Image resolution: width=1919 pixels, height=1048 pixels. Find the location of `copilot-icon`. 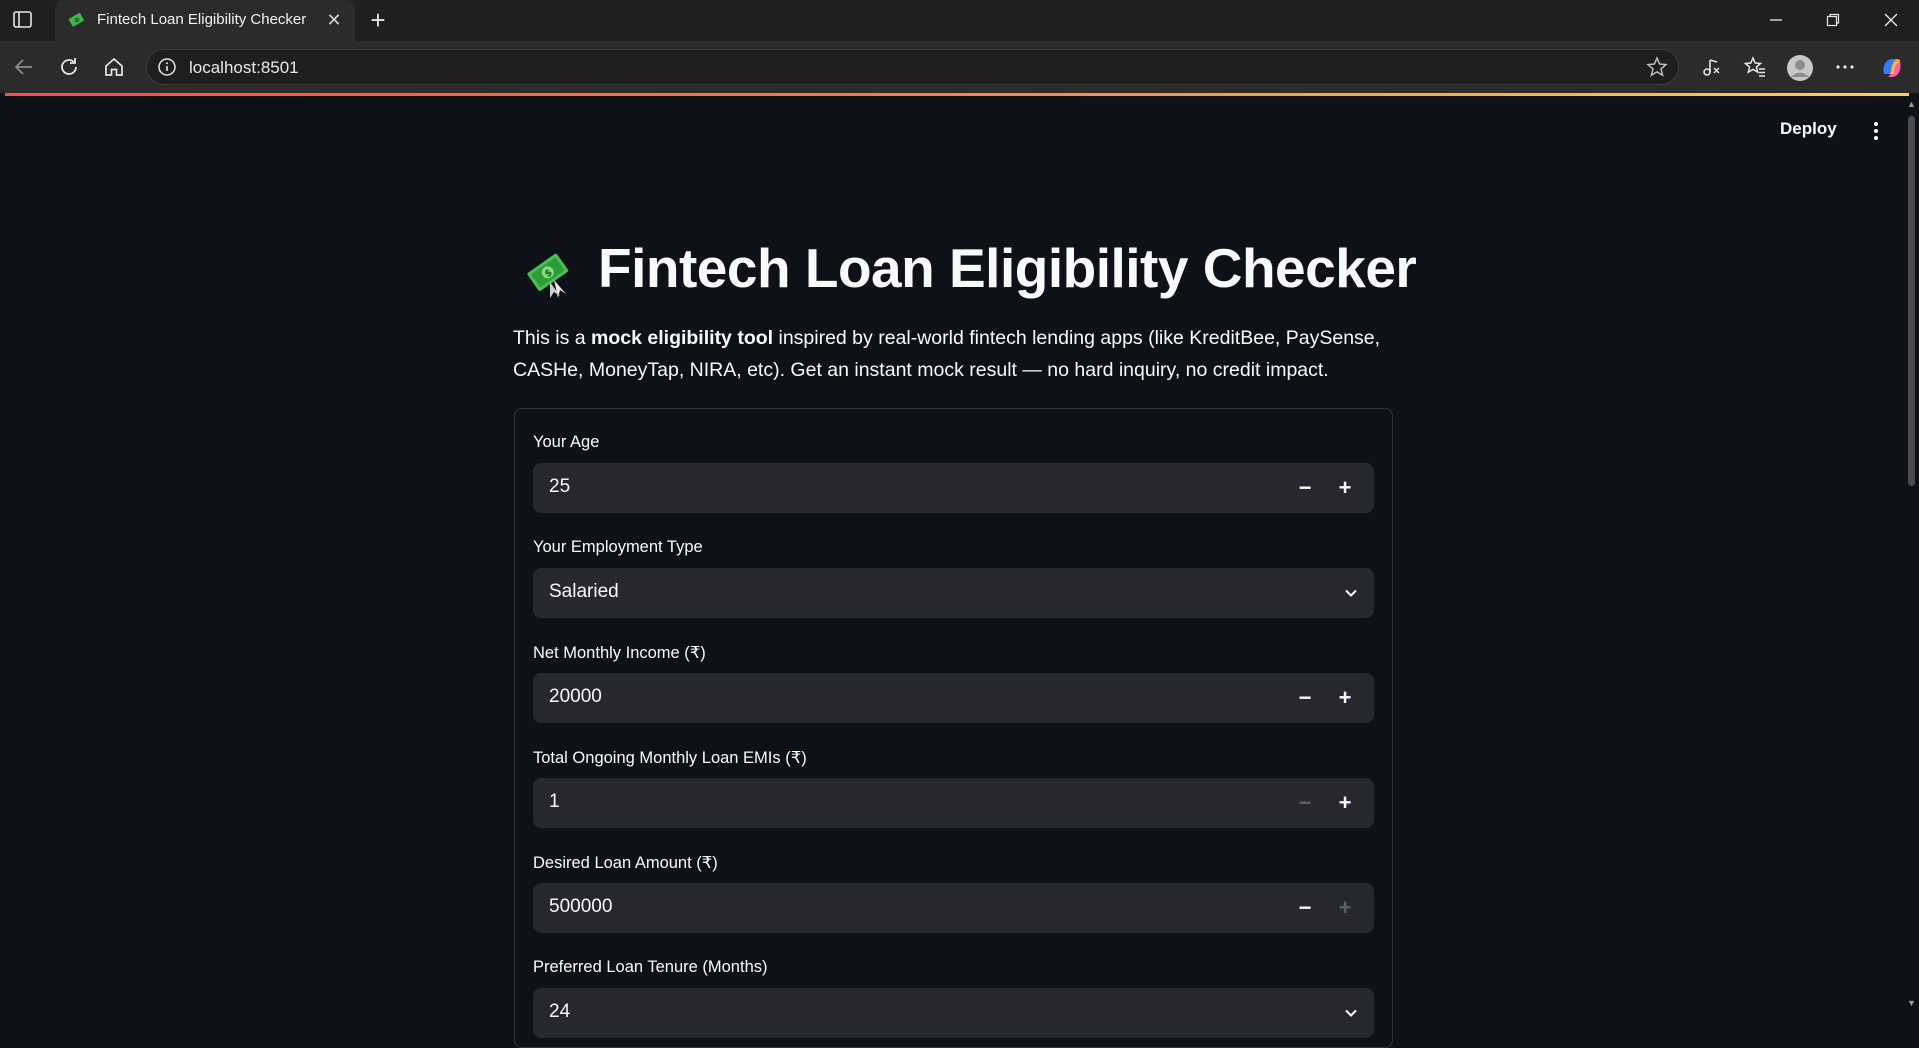

copilot-icon is located at coordinates (1891, 67).